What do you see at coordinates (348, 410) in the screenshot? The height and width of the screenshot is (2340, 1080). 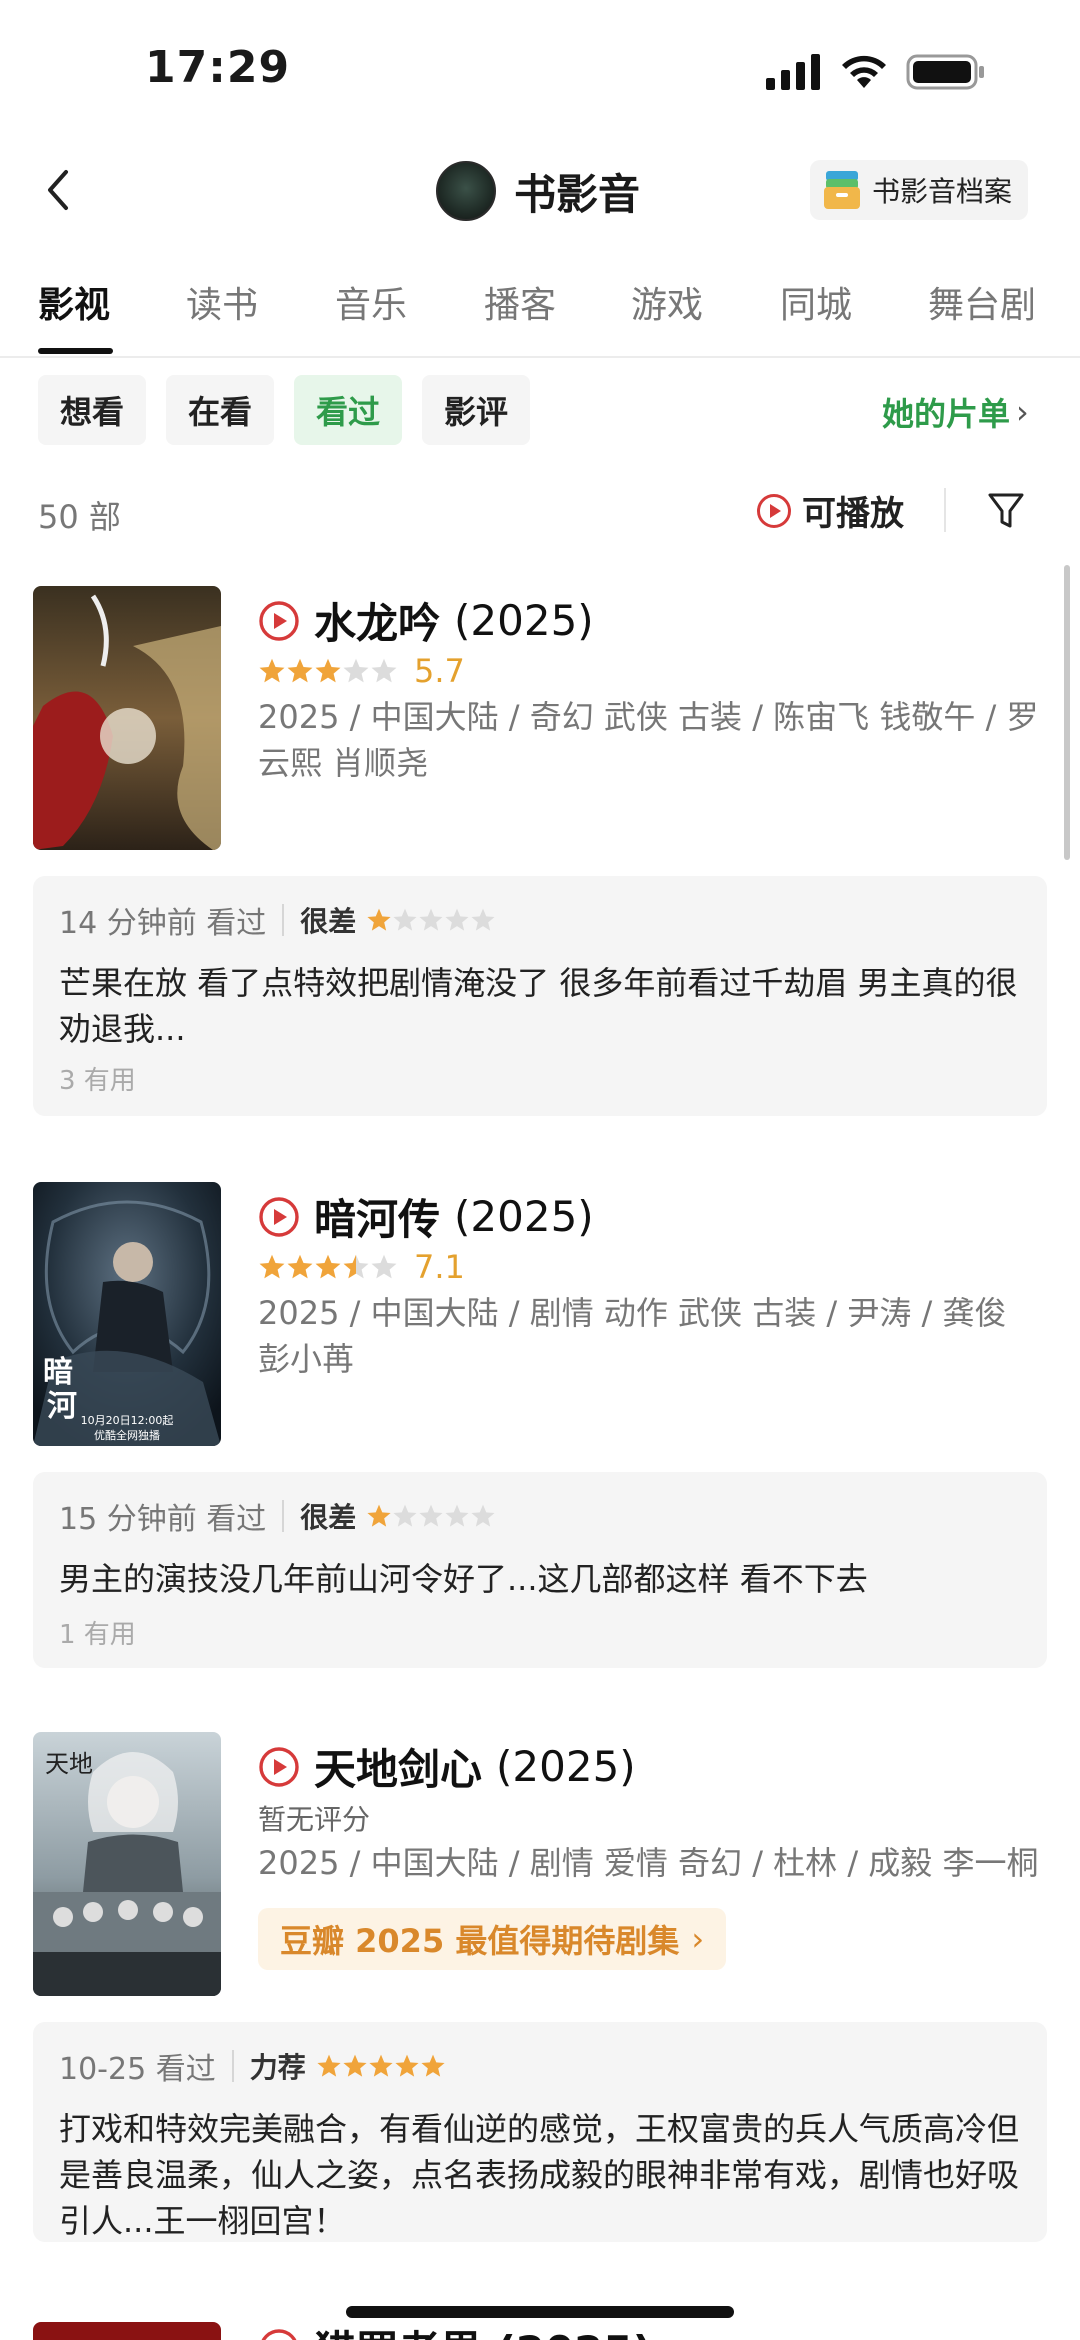 I see `chip-watched: 看过` at bounding box center [348, 410].